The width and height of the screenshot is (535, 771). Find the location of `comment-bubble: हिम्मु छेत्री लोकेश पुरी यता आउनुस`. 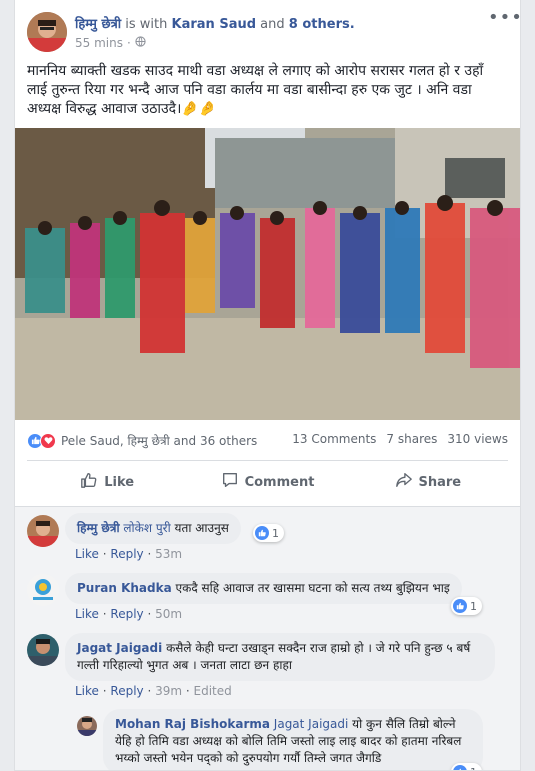

comment-bubble: हिम्मु छेत्री लोकेश पुरी यता आउनुस is located at coordinates (153, 528).